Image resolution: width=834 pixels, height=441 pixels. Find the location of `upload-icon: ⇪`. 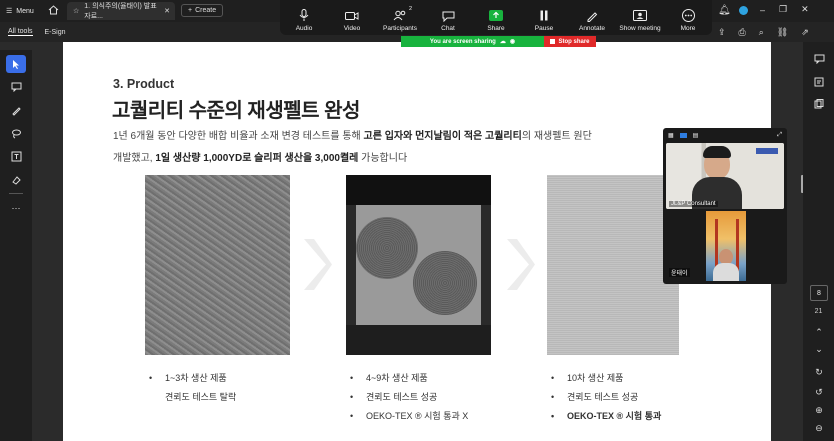

upload-icon: ⇪ is located at coordinates (722, 32).